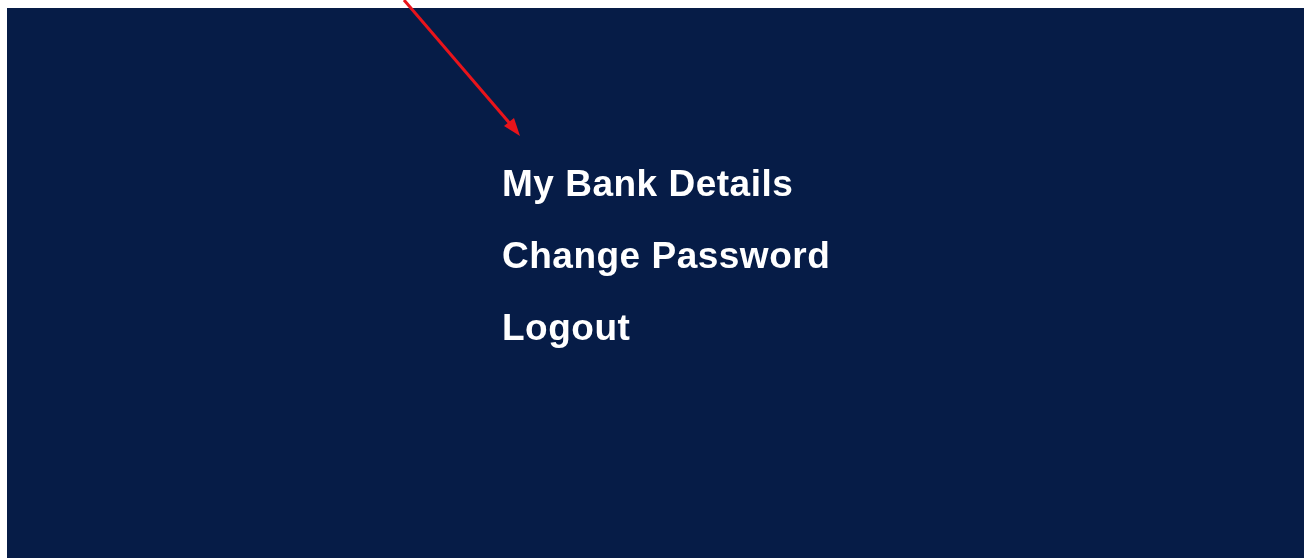 The height and width of the screenshot is (558, 1309). I want to click on menu-link: Change Password, so click(666, 256).